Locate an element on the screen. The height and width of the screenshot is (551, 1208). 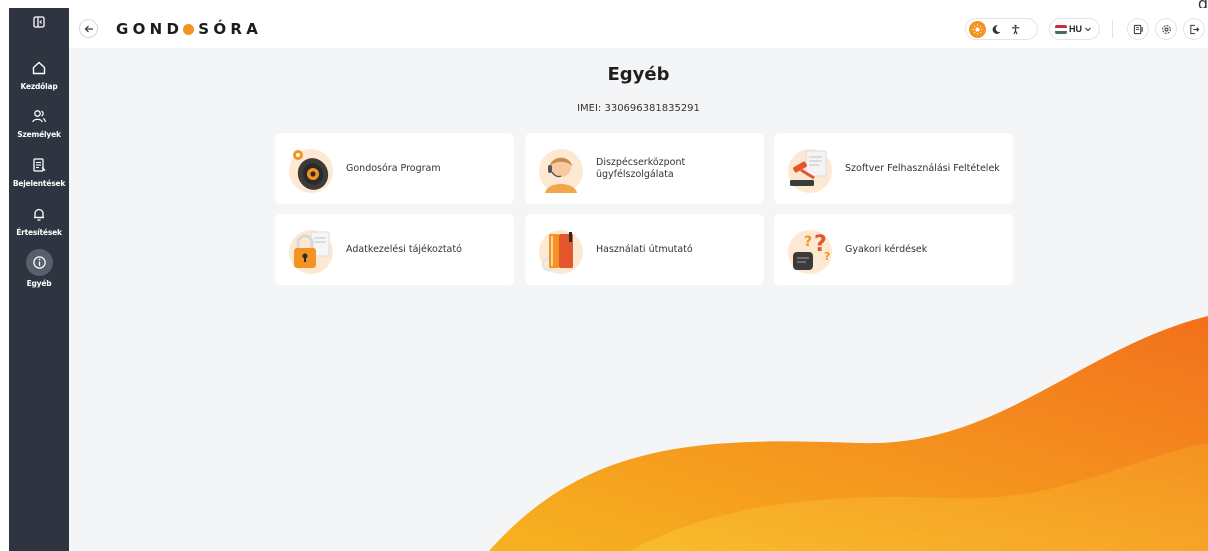
page-title: Egyéb is located at coordinates (638, 74).